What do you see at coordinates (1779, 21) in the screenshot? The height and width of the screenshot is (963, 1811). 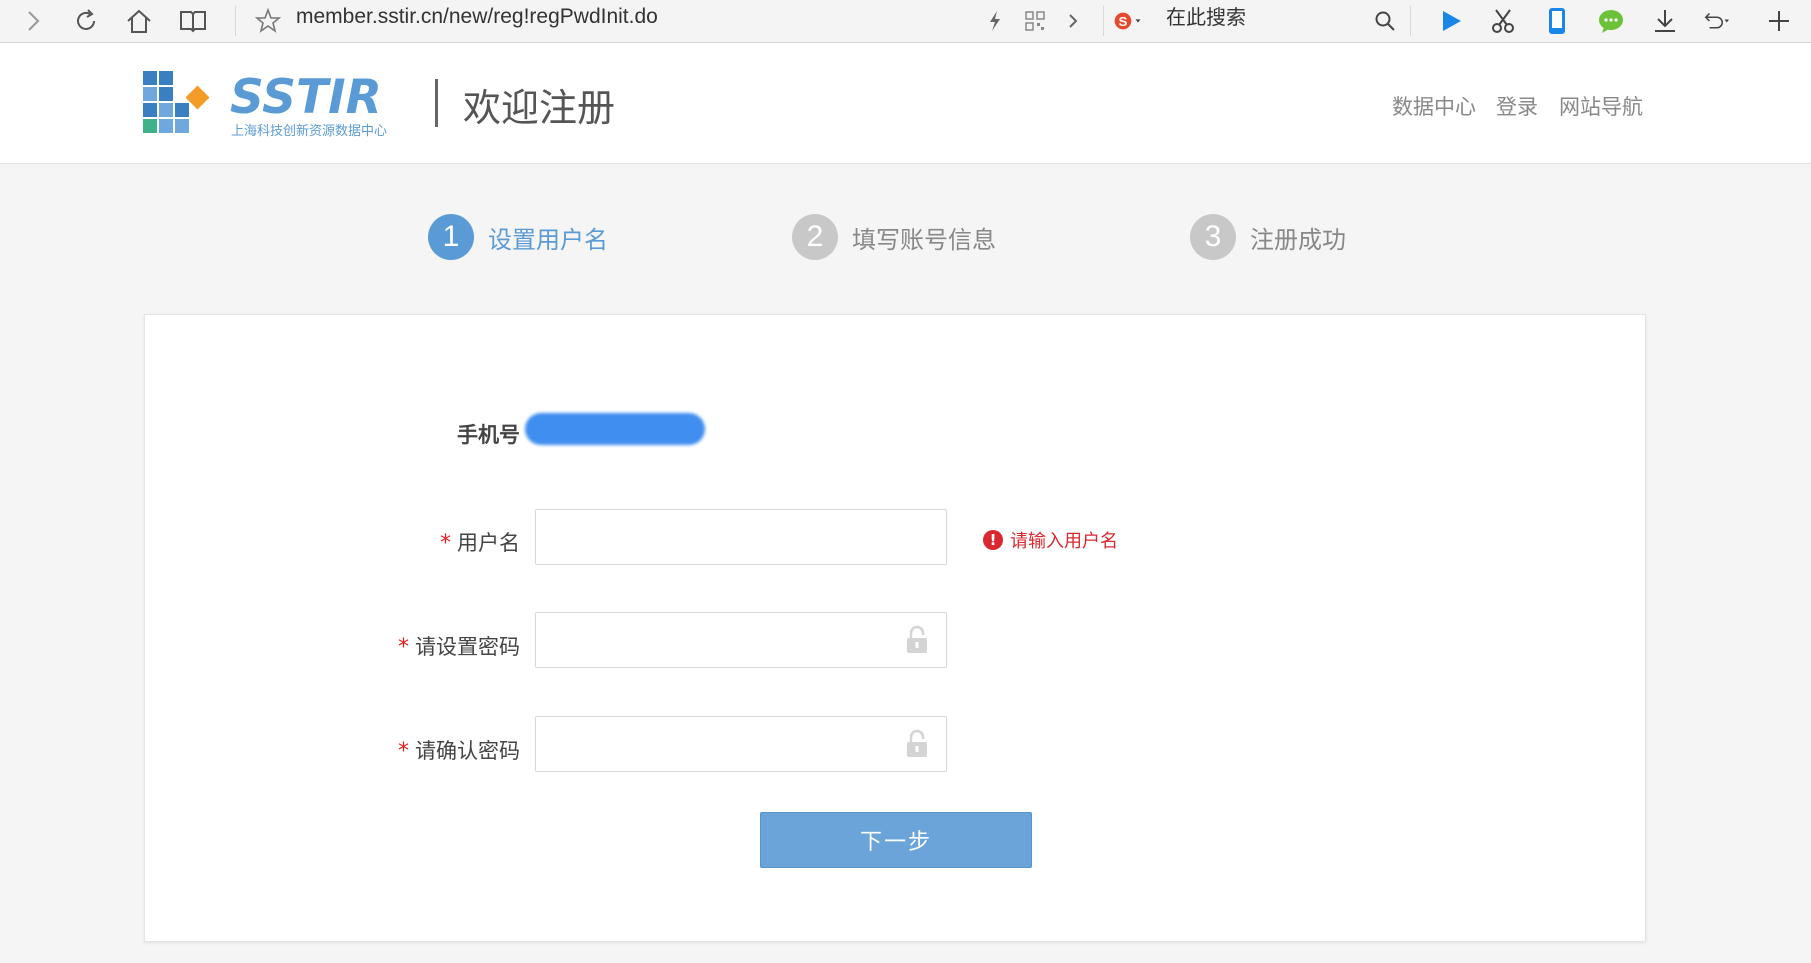 I see `new-tab-plus-icon` at bounding box center [1779, 21].